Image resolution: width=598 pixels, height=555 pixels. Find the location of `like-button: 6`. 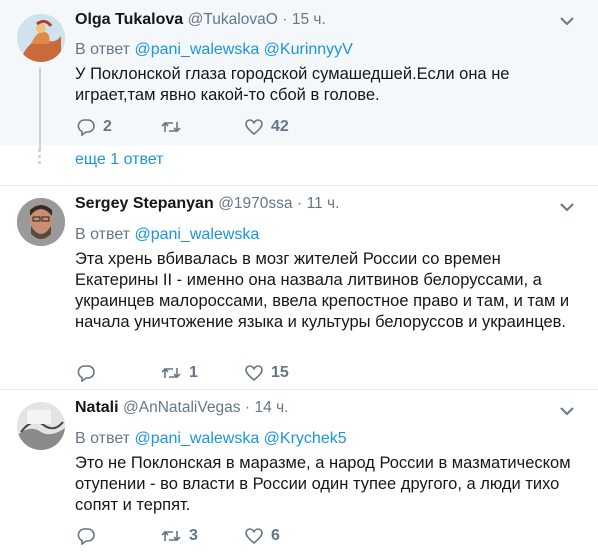

like-button: 6 is located at coordinates (262, 536).